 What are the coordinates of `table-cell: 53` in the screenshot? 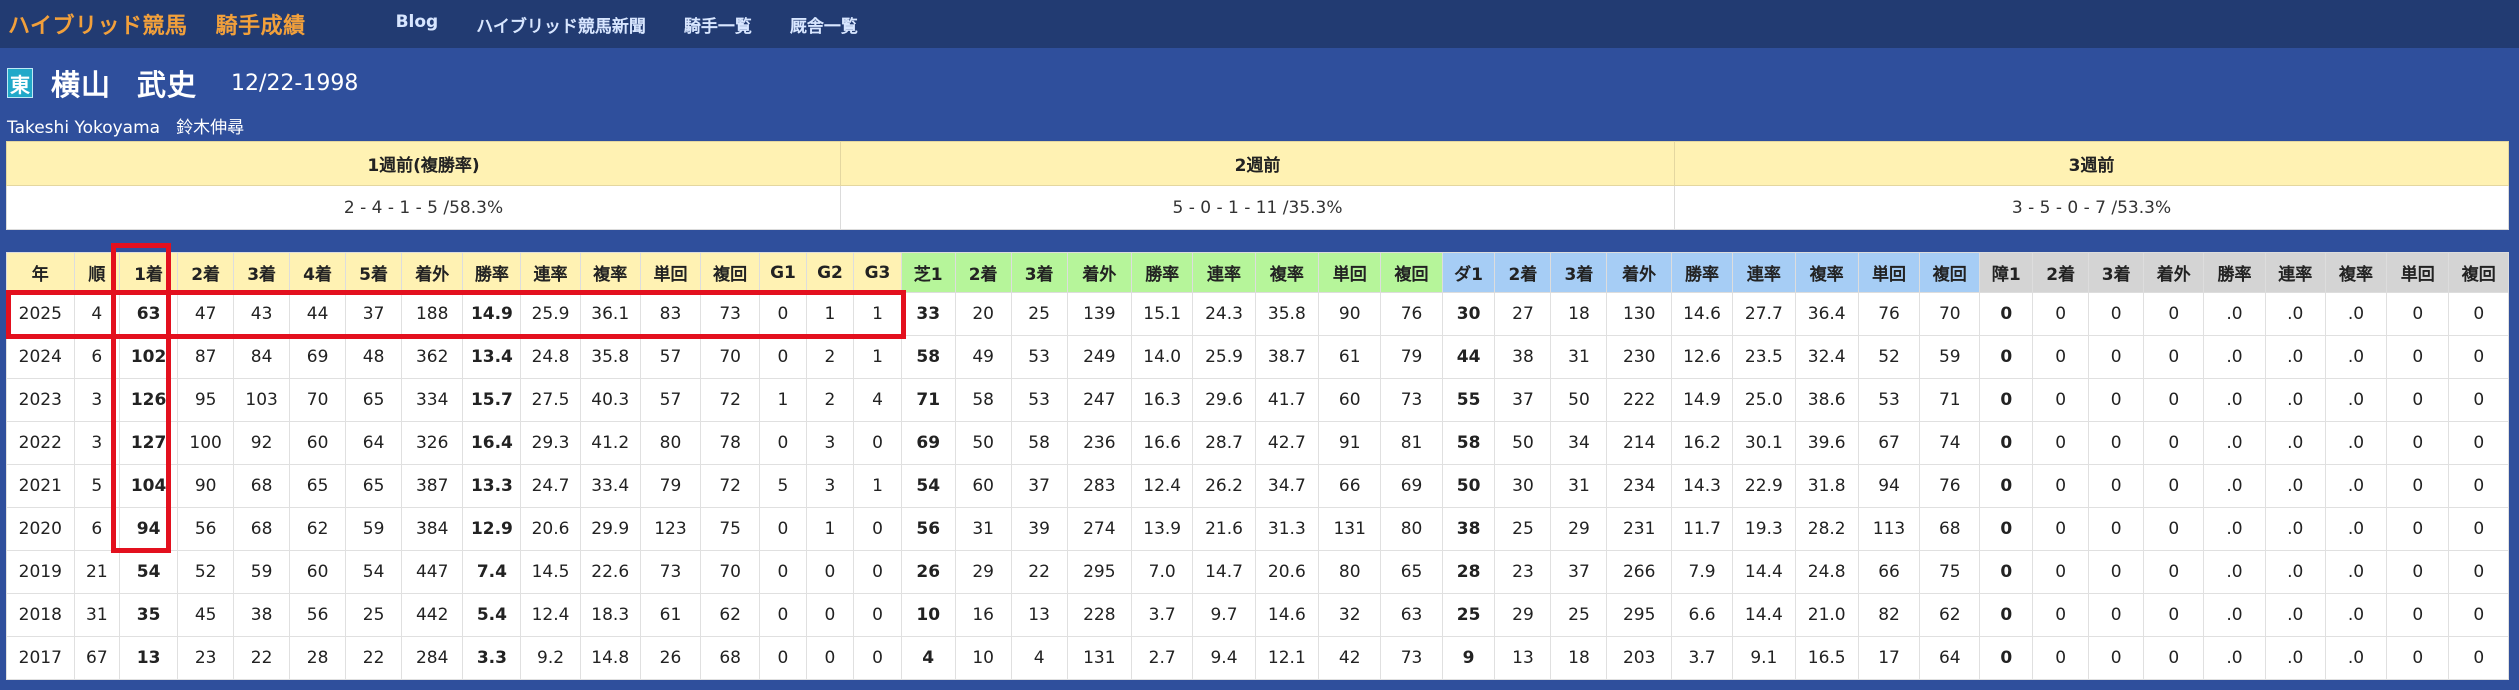 It's located at (1889, 400).